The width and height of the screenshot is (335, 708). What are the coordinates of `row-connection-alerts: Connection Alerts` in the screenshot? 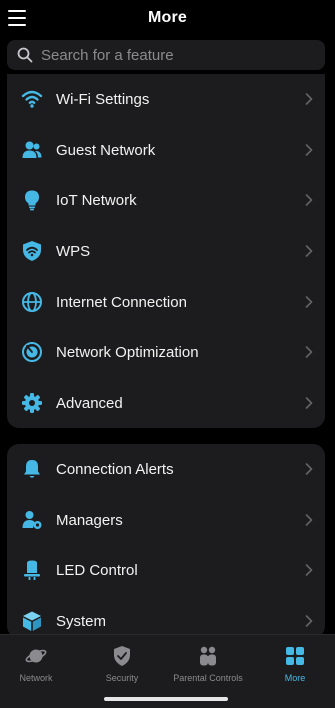 It's located at (166, 469).